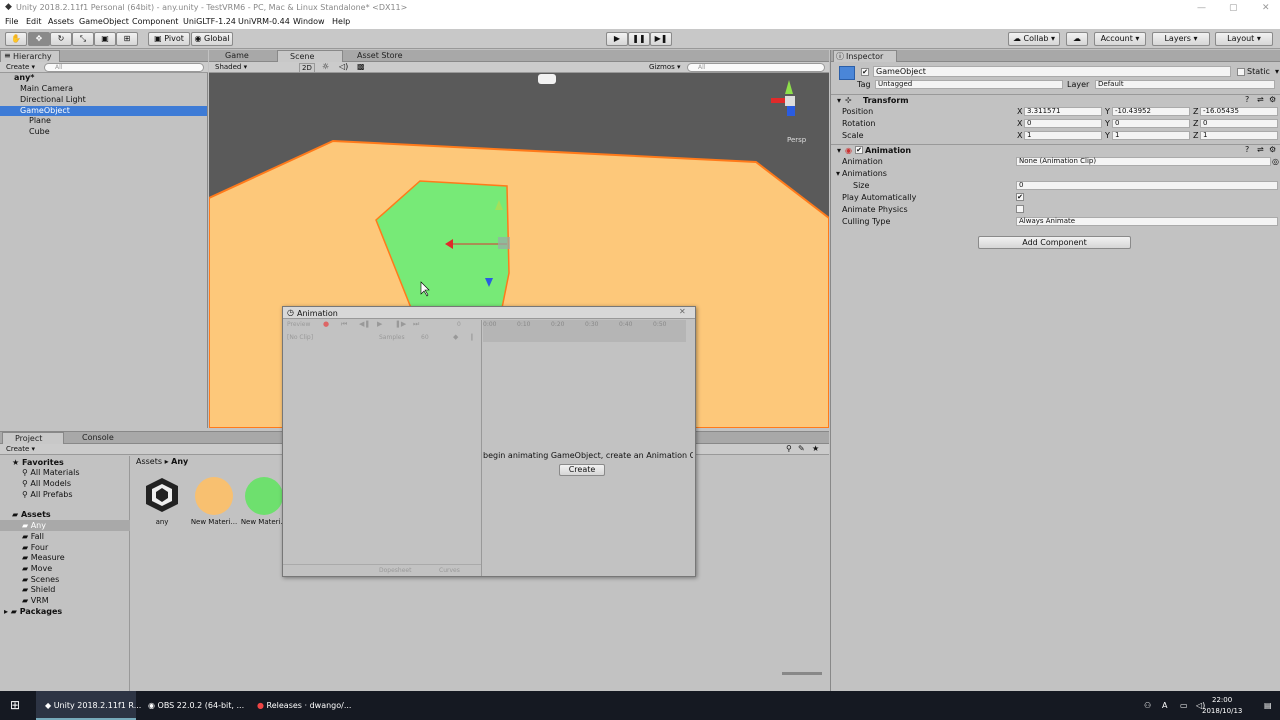 This screenshot has width=1280, height=720. I want to click on hierarchy-search-input: All, so click(124, 67).